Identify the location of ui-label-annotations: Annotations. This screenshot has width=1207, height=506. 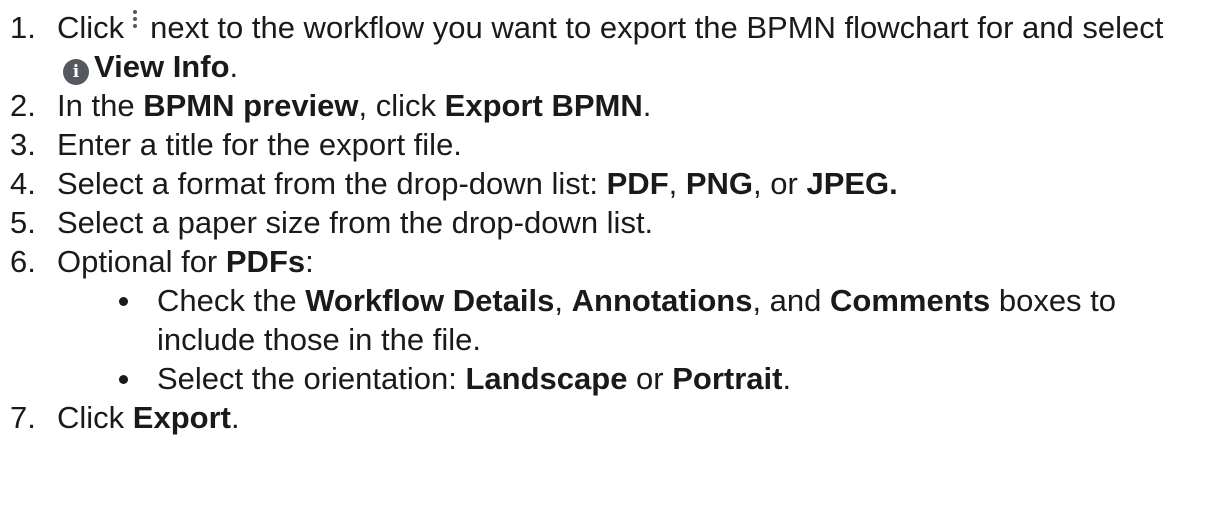
(662, 300).